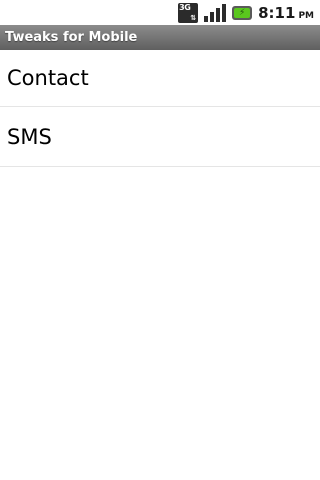 The width and height of the screenshot is (320, 480). I want to click on app-title: Tweaks for Mobile, so click(71, 37).